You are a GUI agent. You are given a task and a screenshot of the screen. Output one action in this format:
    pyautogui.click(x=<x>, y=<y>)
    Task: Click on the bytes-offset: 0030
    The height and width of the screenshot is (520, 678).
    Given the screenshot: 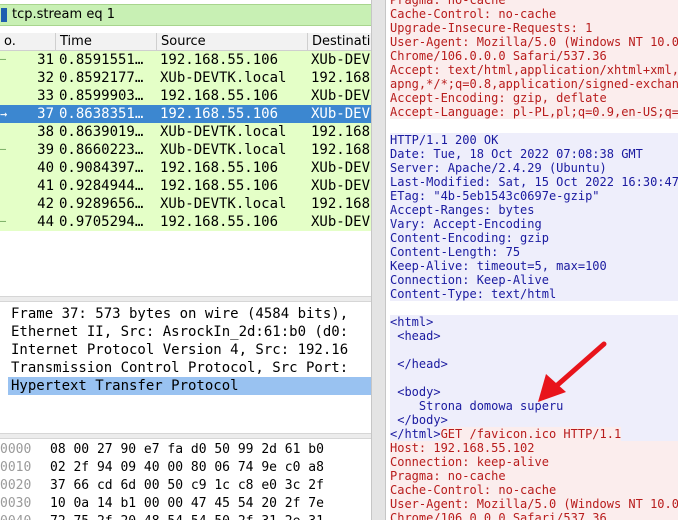 What is the action you would take?
    pyautogui.click(x=16, y=503)
    